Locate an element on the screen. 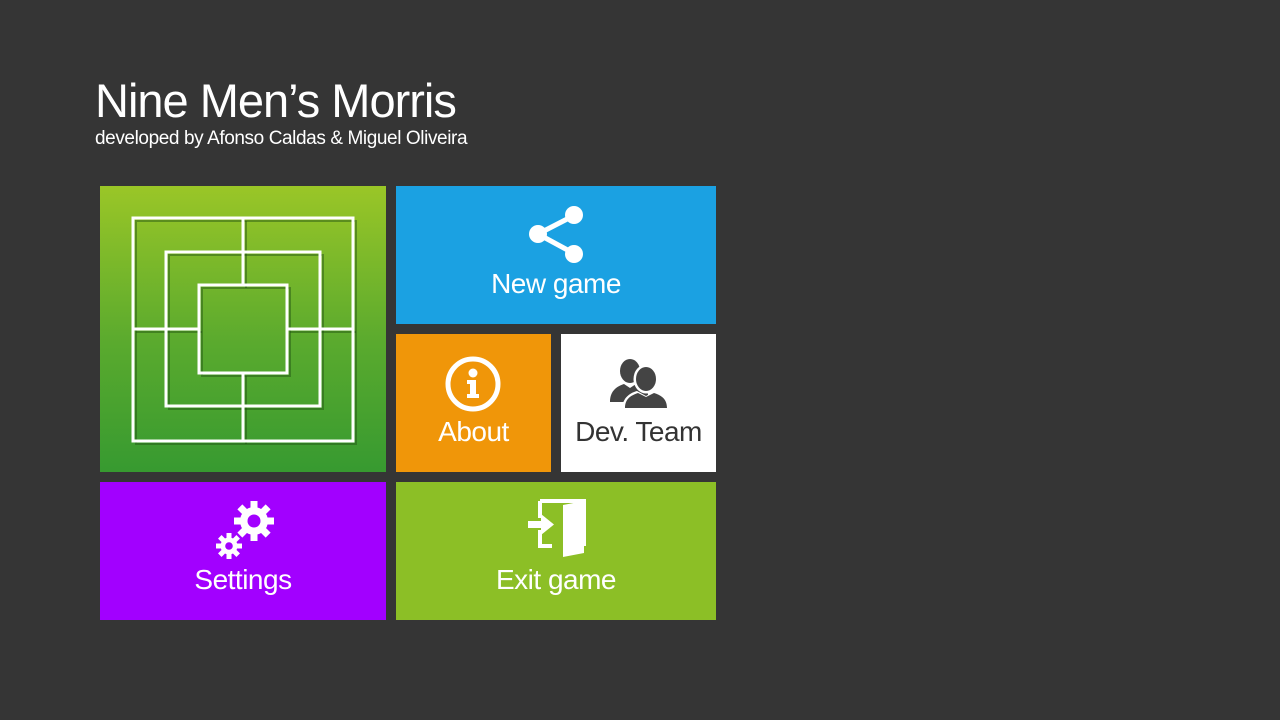 The image size is (1280, 720). dev-team-tile: Dev. Team is located at coordinates (638, 403).